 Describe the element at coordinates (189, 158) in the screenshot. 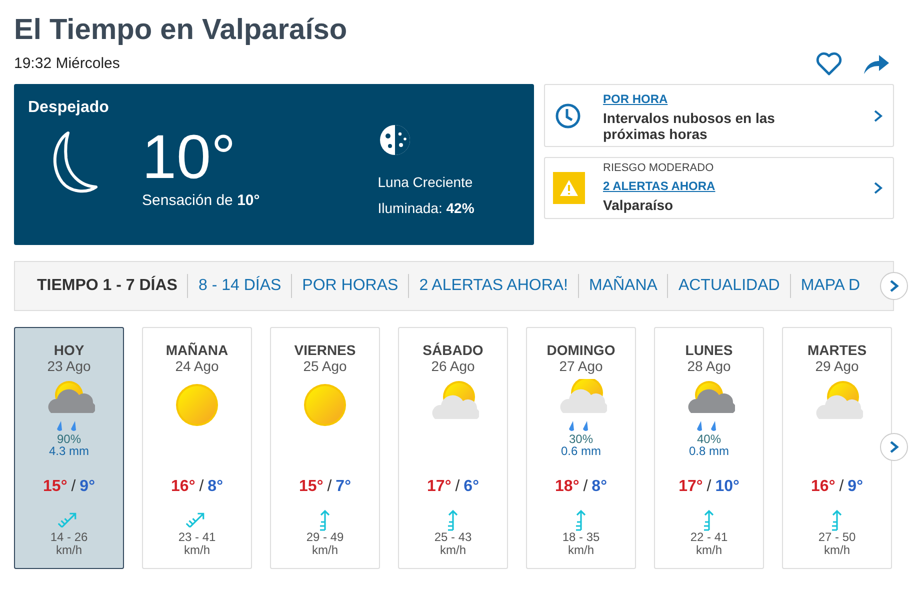

I see `temperature: 10°` at that location.